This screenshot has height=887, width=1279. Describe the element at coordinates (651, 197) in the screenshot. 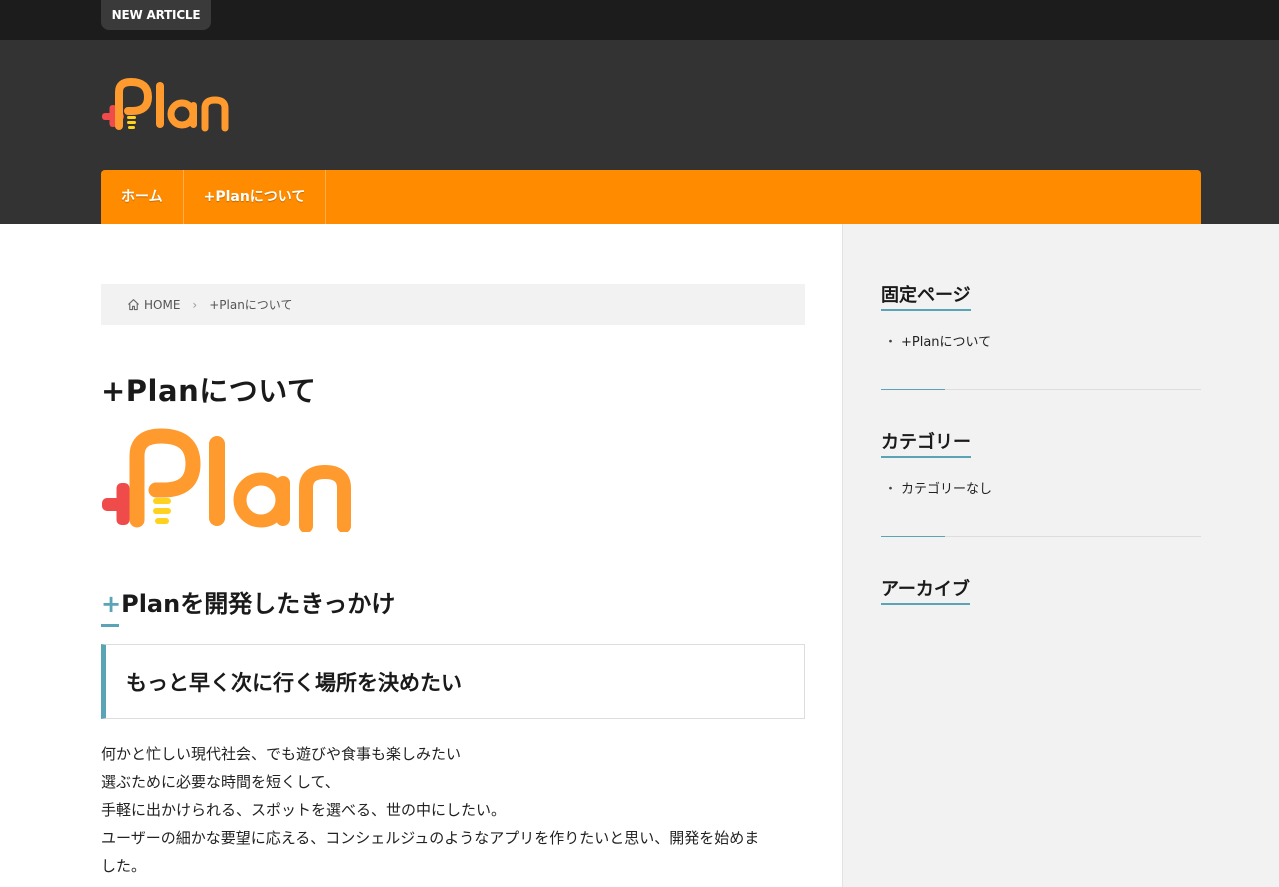

I see `global-nav: ホーム +Planについて` at that location.